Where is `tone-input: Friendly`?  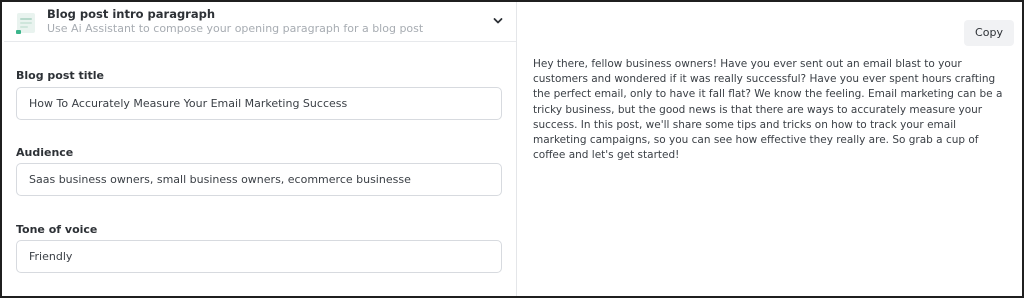
tone-input: Friendly is located at coordinates (259, 256).